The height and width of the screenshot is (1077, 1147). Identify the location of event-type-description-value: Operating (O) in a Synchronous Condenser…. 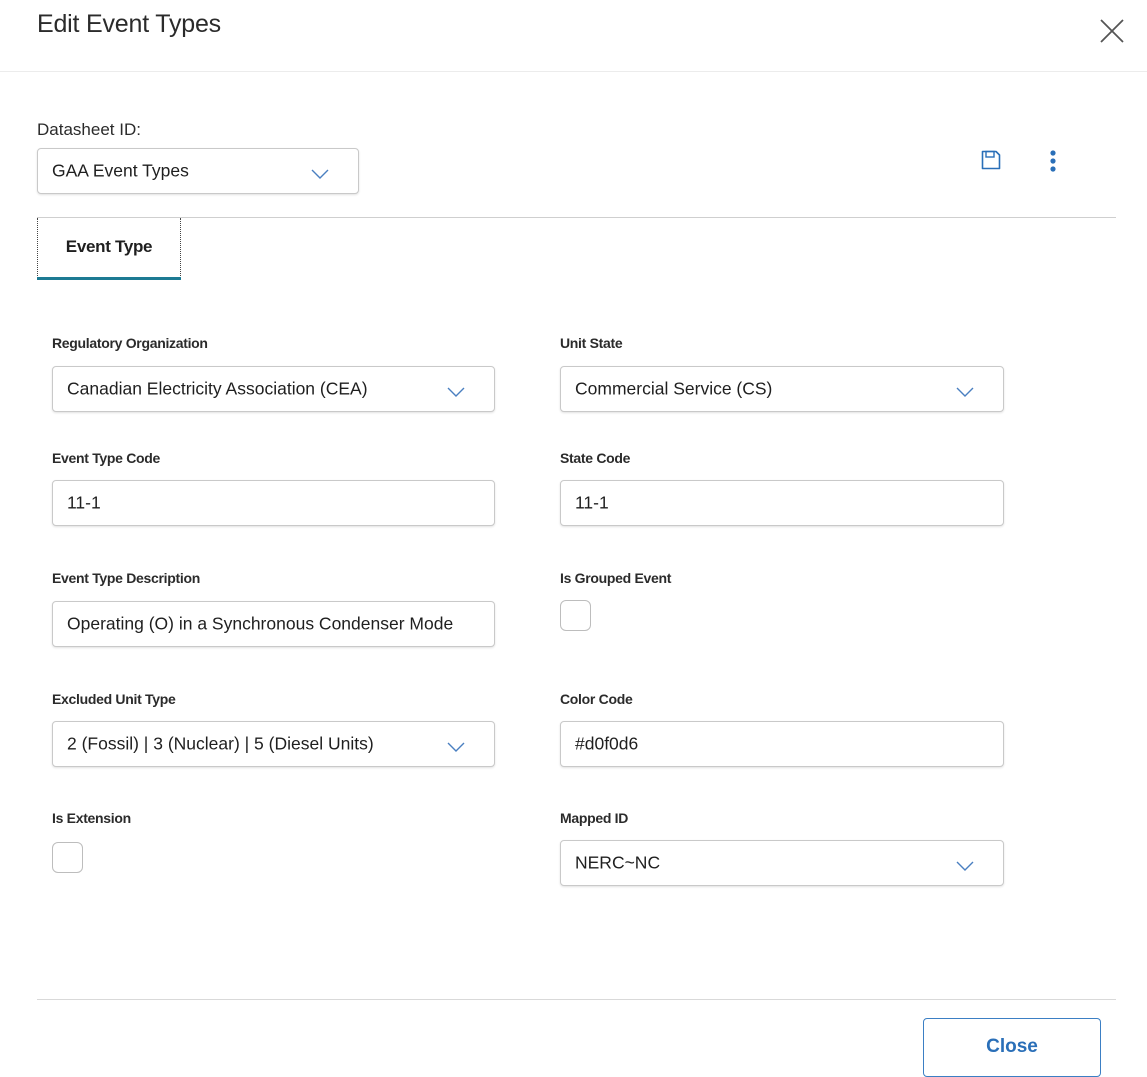
(260, 623).